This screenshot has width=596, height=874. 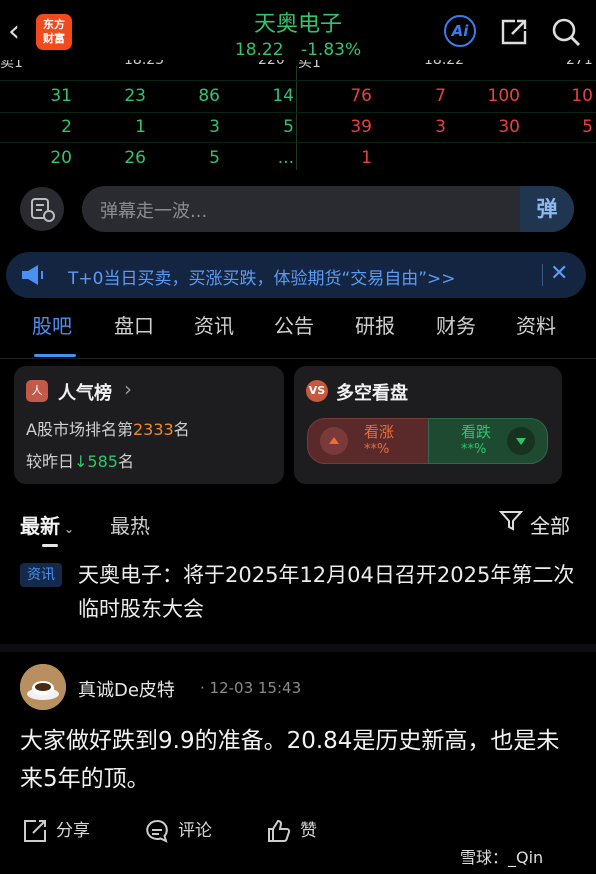 I want to click on order-book-cut-row: 卖1 18.23 220 买1 18.22 271, so click(x=298, y=66).